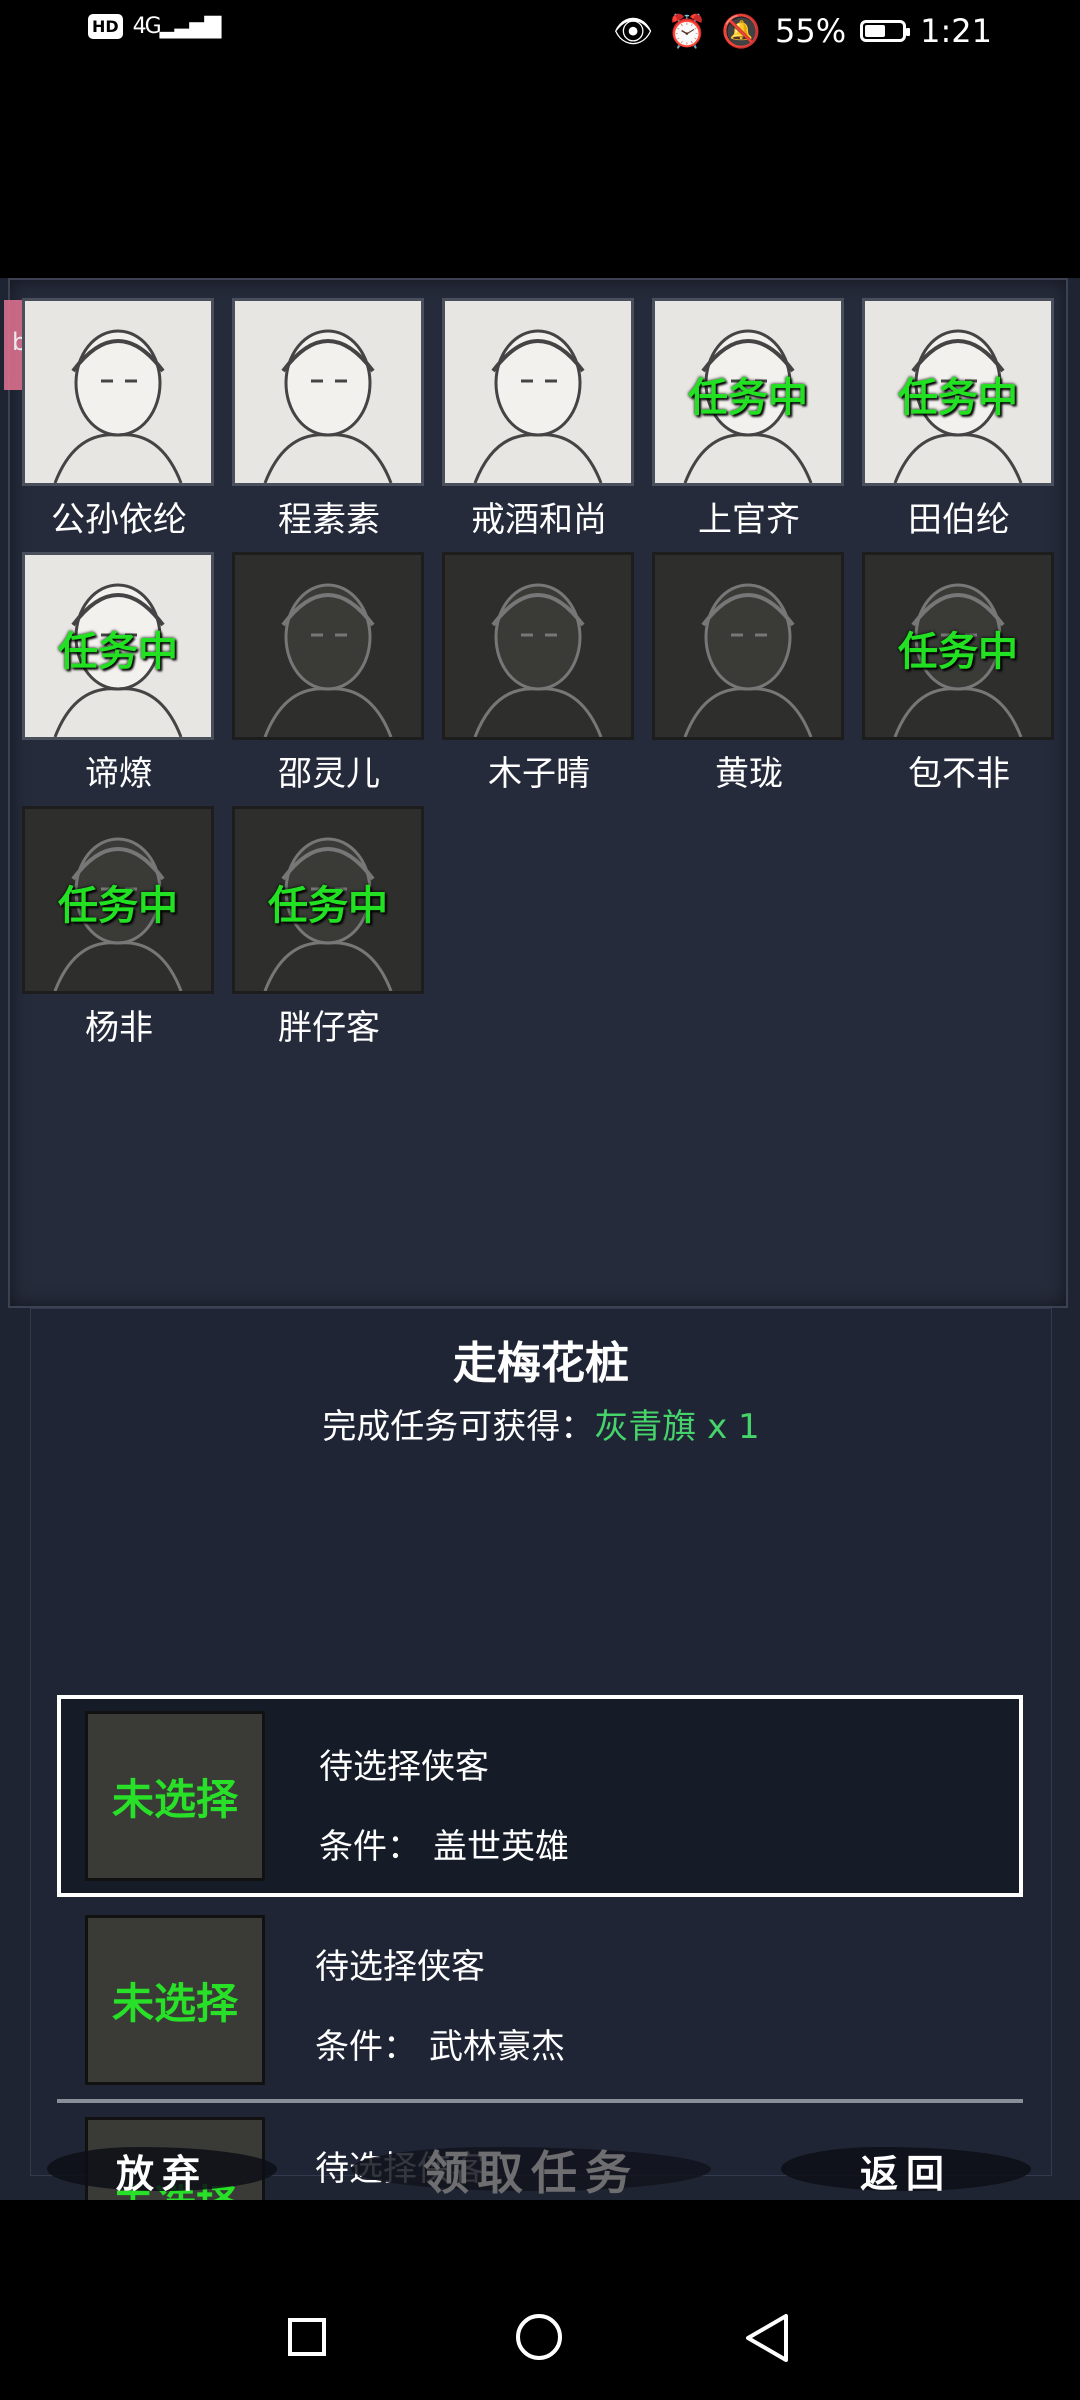  Describe the element at coordinates (633, 31) in the screenshot. I see `eye-icon: 👁` at that location.